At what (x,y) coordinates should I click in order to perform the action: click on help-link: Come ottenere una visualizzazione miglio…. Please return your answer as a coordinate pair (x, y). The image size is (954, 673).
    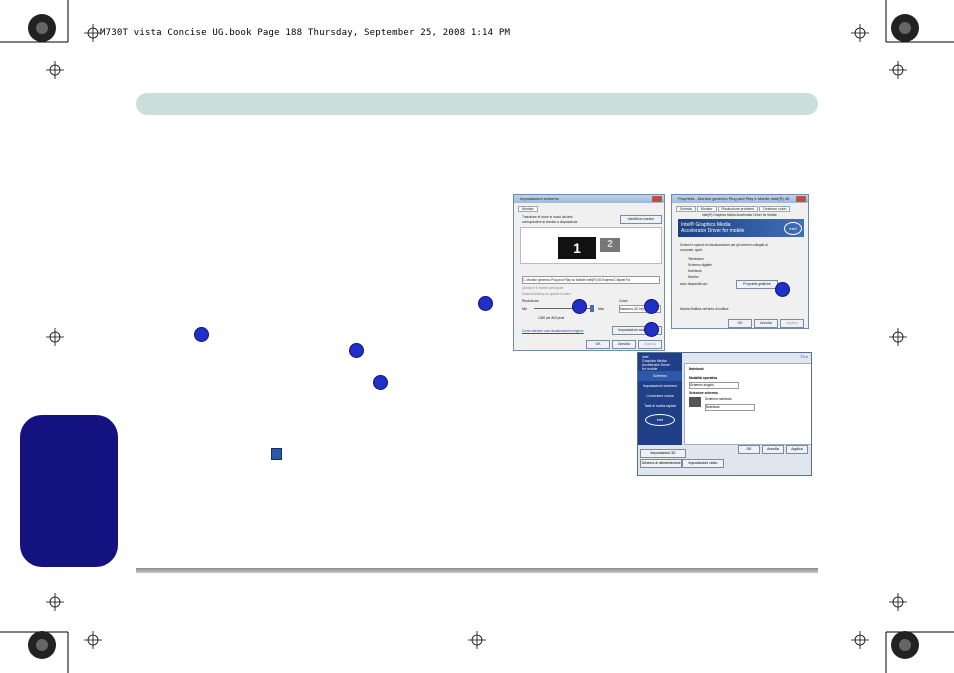
    Looking at the image, I should click on (553, 331).